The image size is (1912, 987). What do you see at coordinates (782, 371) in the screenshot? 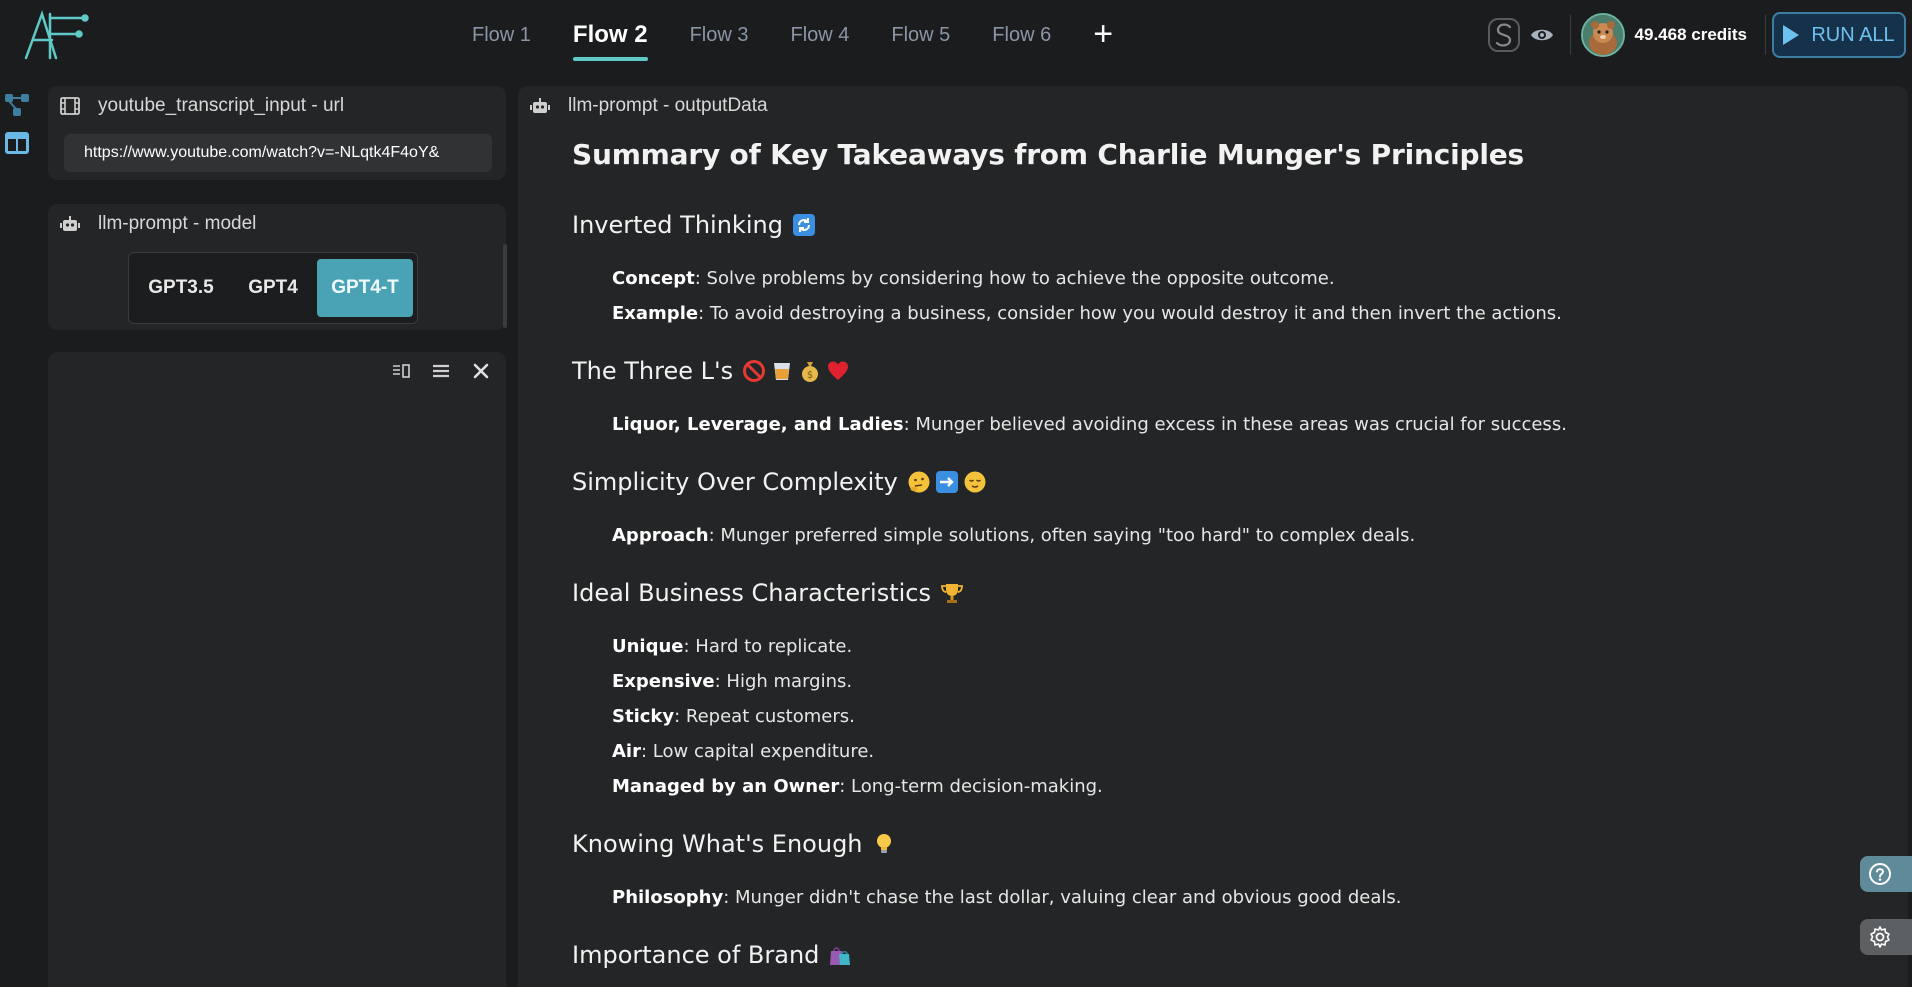
I see `whiskey-glass-icon` at bounding box center [782, 371].